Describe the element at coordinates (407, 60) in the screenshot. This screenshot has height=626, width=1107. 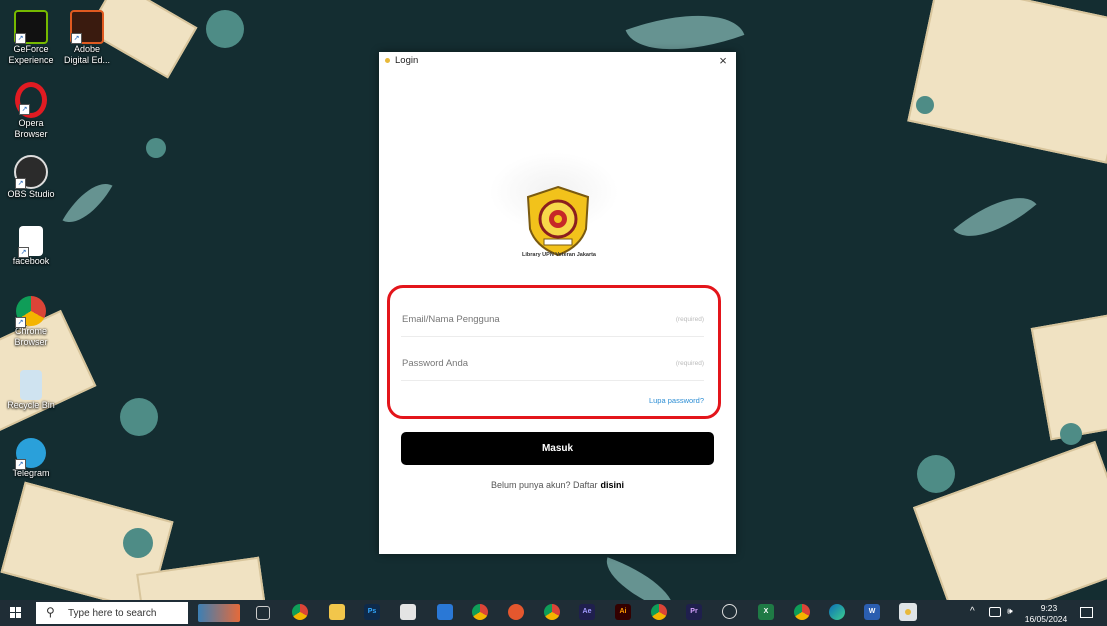
I see `window-title: Login` at that location.